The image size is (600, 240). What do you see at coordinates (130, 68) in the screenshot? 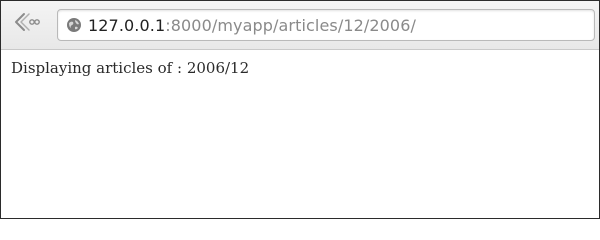
I see `page-content-message: Displaying articles of : 2006/12` at bounding box center [130, 68].